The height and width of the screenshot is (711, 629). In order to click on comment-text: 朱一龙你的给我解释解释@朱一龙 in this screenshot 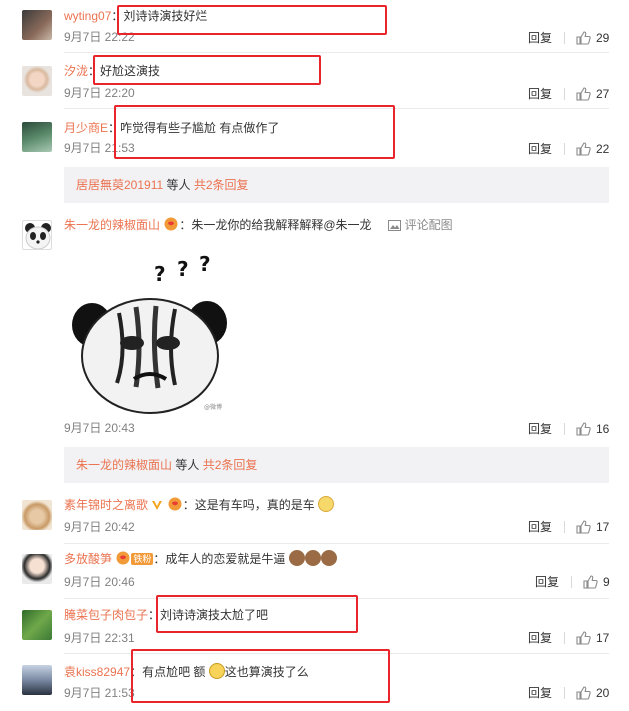, I will do `click(281, 225)`.